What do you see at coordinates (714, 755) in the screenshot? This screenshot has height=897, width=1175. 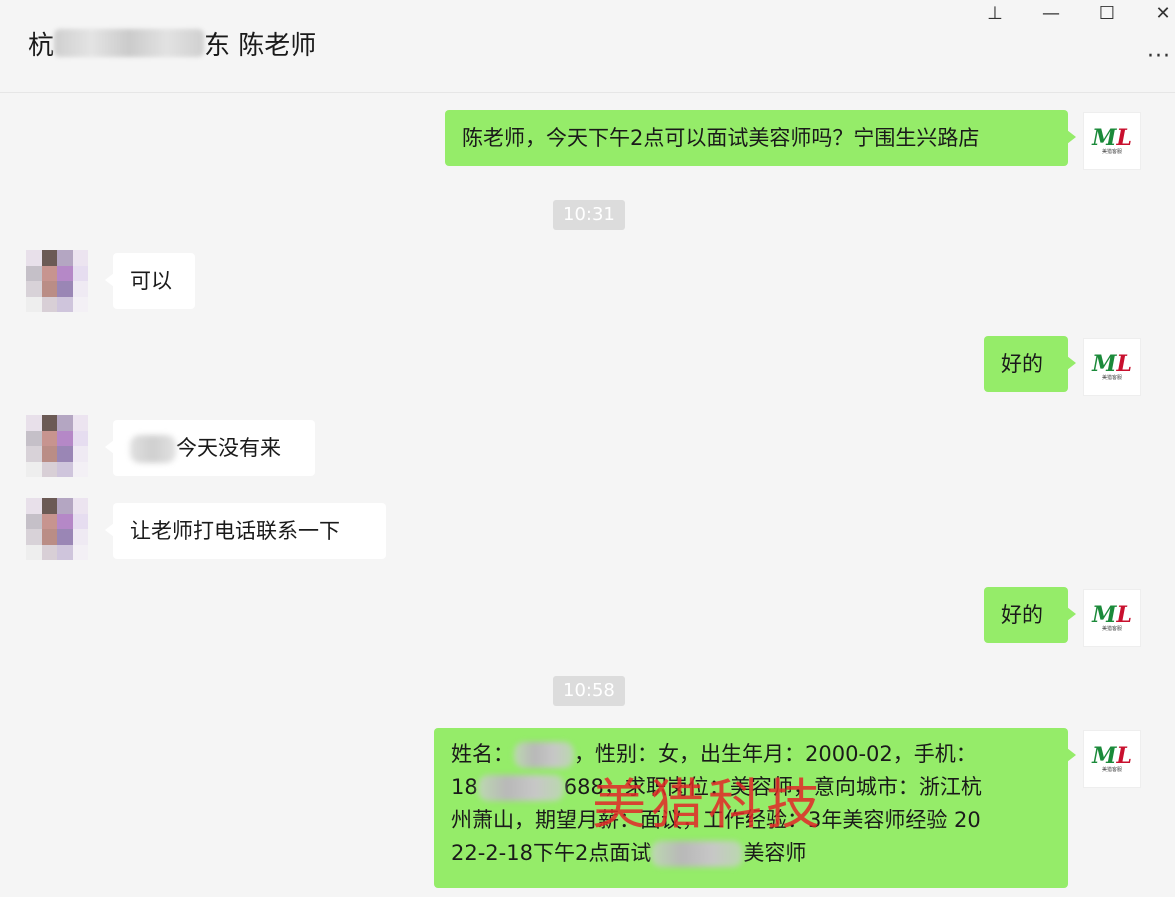 I see `message-line: 姓名： ，性别：女，出生年月：2000-02，手机：` at bounding box center [714, 755].